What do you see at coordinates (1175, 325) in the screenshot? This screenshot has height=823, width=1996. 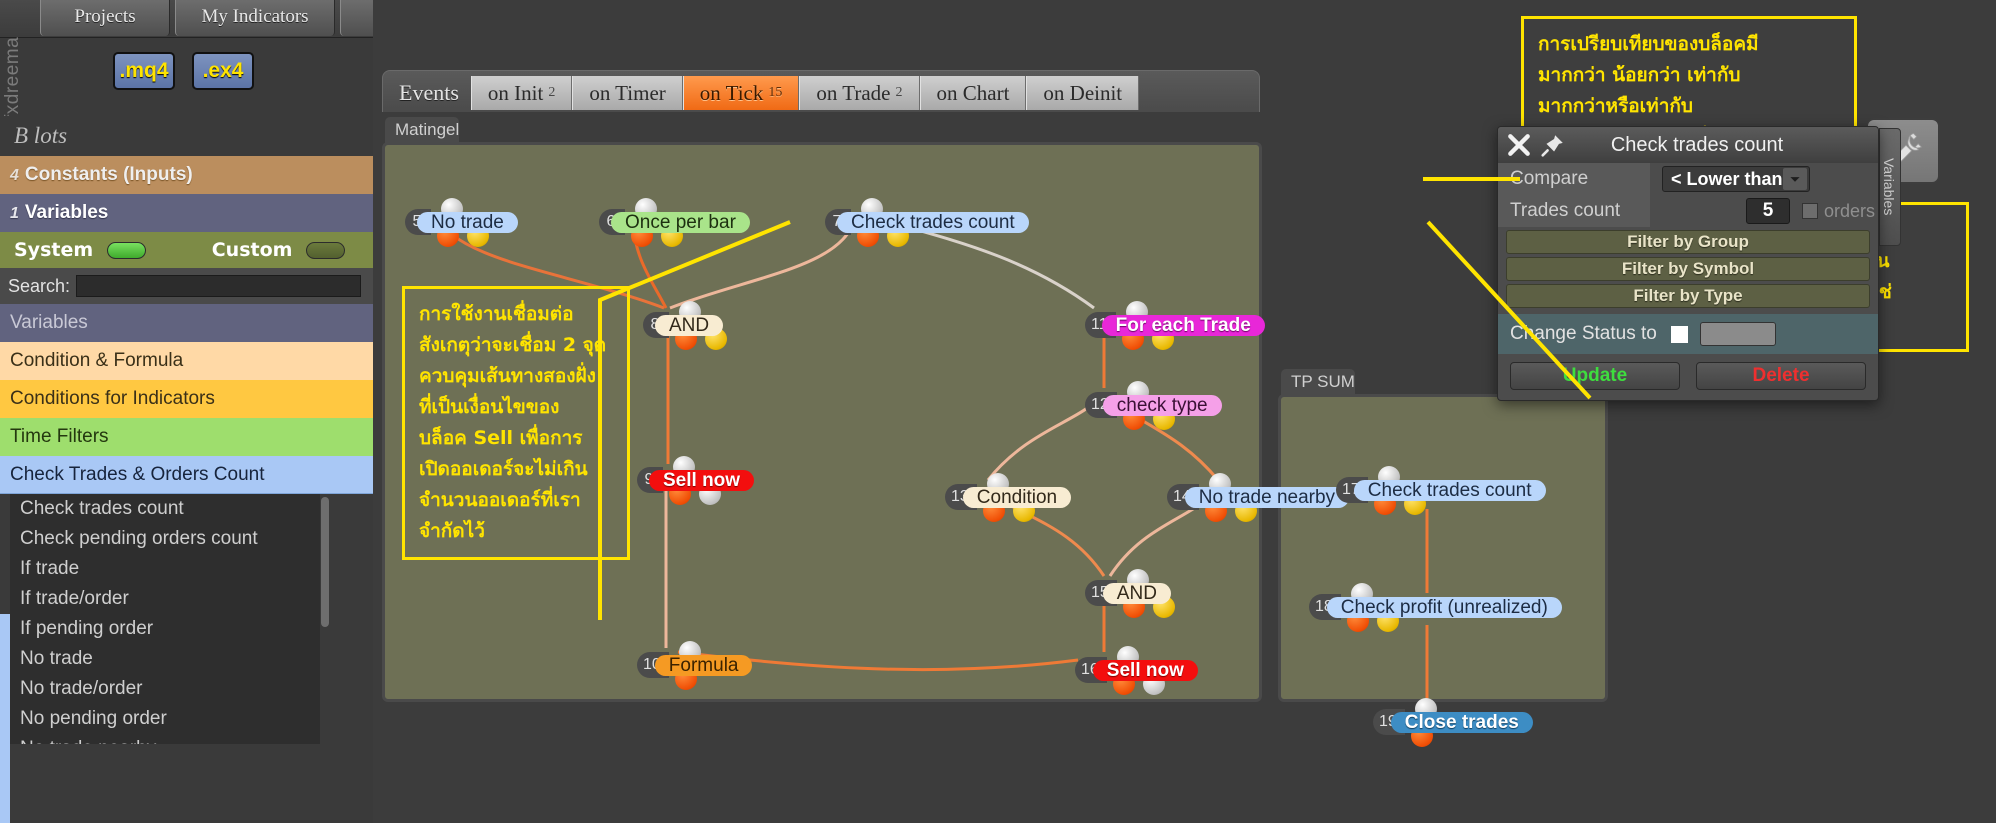 I see `flow-node: 11 For each Trade` at bounding box center [1175, 325].